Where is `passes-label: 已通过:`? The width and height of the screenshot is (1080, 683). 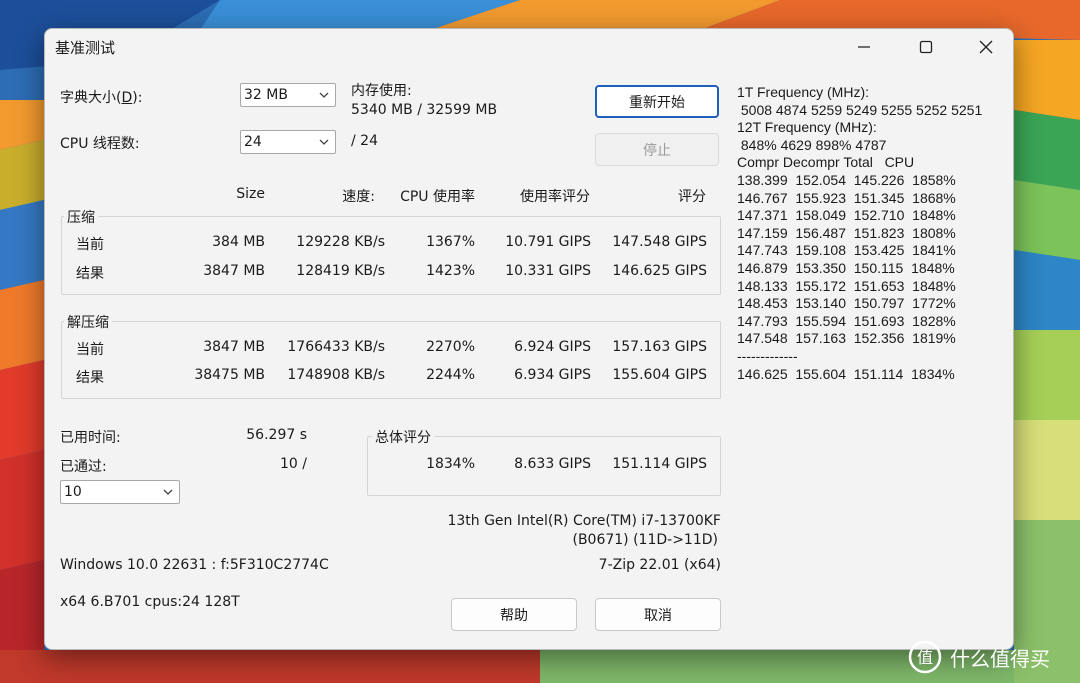
passes-label: 已通过: is located at coordinates (83, 467).